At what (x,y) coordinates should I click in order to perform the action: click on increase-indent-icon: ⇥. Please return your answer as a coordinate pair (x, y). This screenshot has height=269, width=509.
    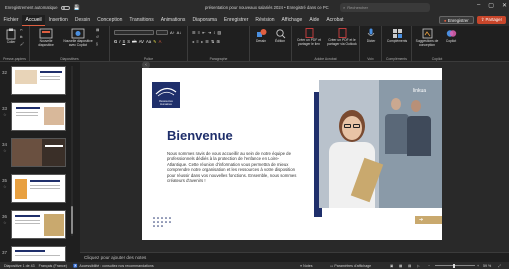
    Looking at the image, I should click on (210, 32).